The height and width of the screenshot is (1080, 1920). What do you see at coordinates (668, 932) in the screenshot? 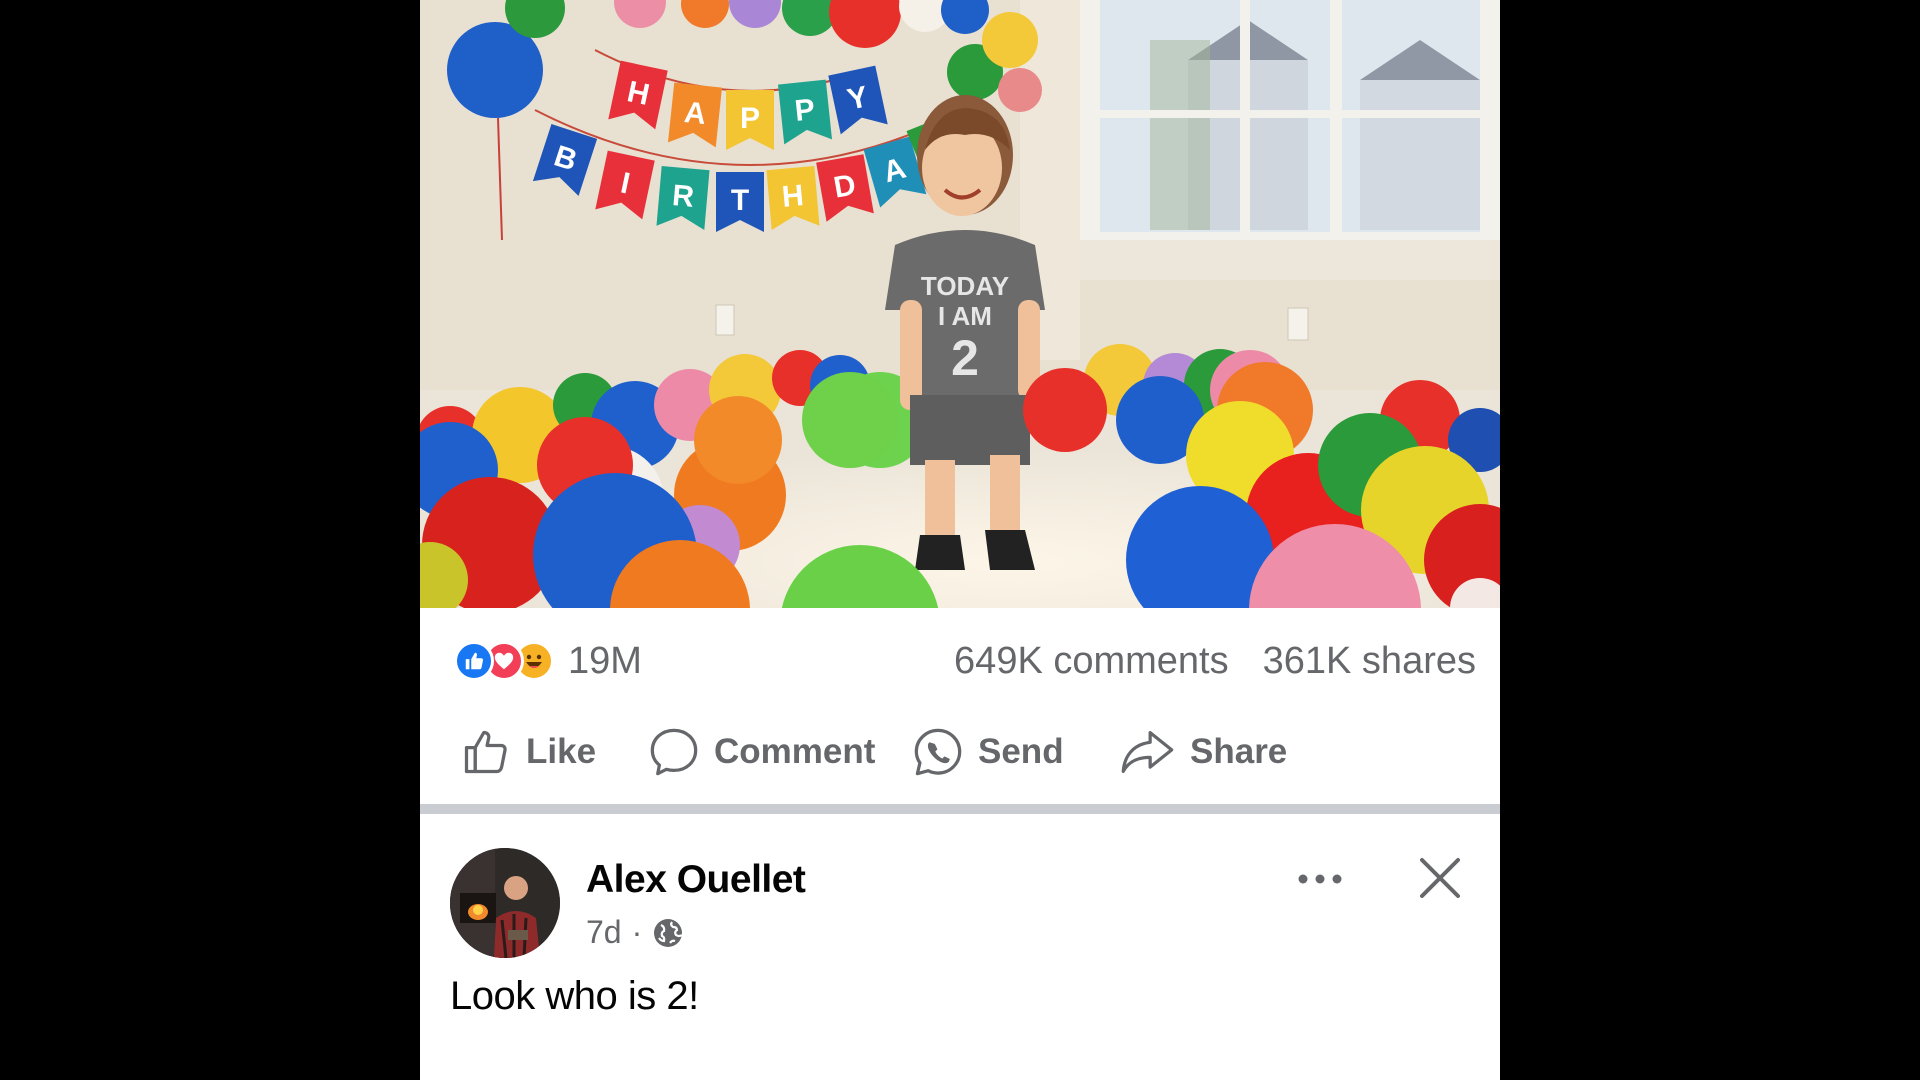
I see `globe-icon` at bounding box center [668, 932].